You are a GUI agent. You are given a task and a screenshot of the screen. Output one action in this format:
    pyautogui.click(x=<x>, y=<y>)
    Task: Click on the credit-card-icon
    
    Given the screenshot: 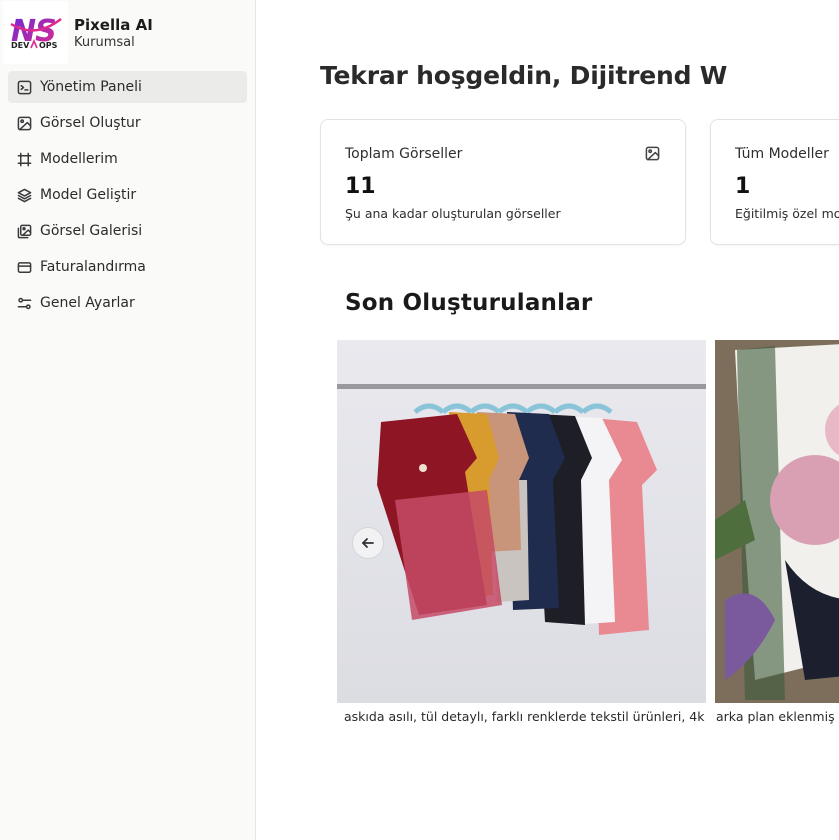 What is the action you would take?
    pyautogui.click(x=24, y=267)
    